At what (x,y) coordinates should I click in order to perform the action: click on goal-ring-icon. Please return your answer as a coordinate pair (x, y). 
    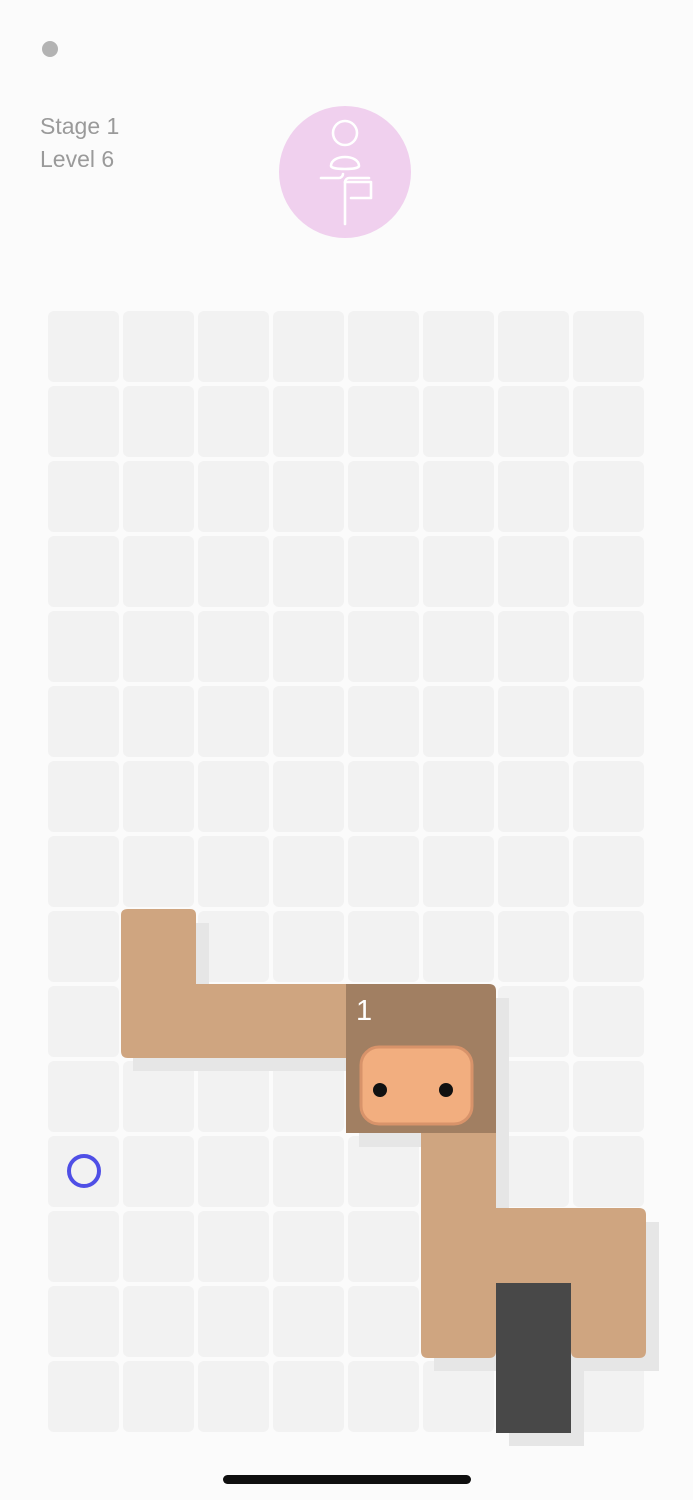
    Looking at the image, I should click on (84, 1171).